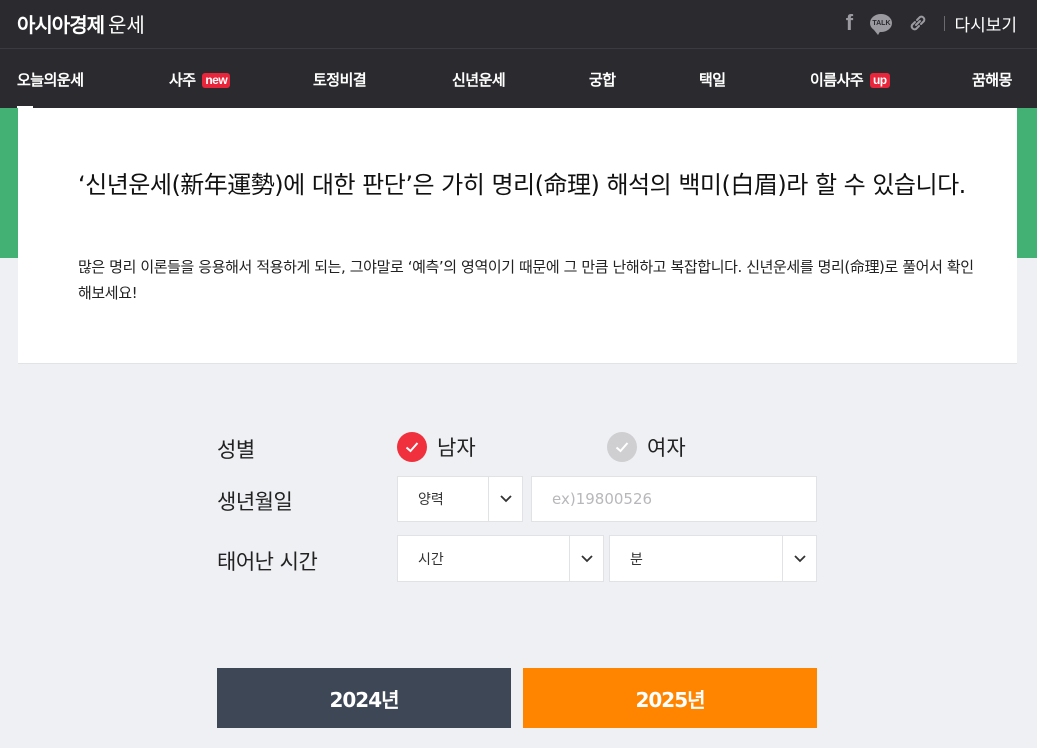 The height and width of the screenshot is (748, 1037). I want to click on nav-item-name-saju: 이름사주 up, so click(850, 79).